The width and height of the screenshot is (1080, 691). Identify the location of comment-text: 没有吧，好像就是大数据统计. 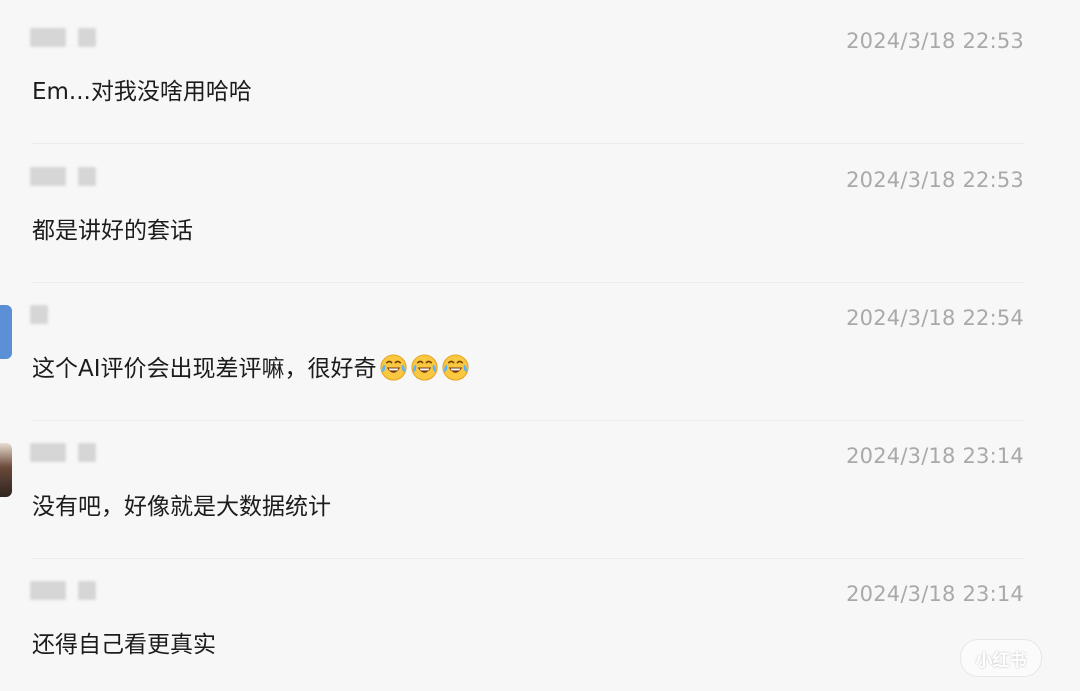
(181, 507).